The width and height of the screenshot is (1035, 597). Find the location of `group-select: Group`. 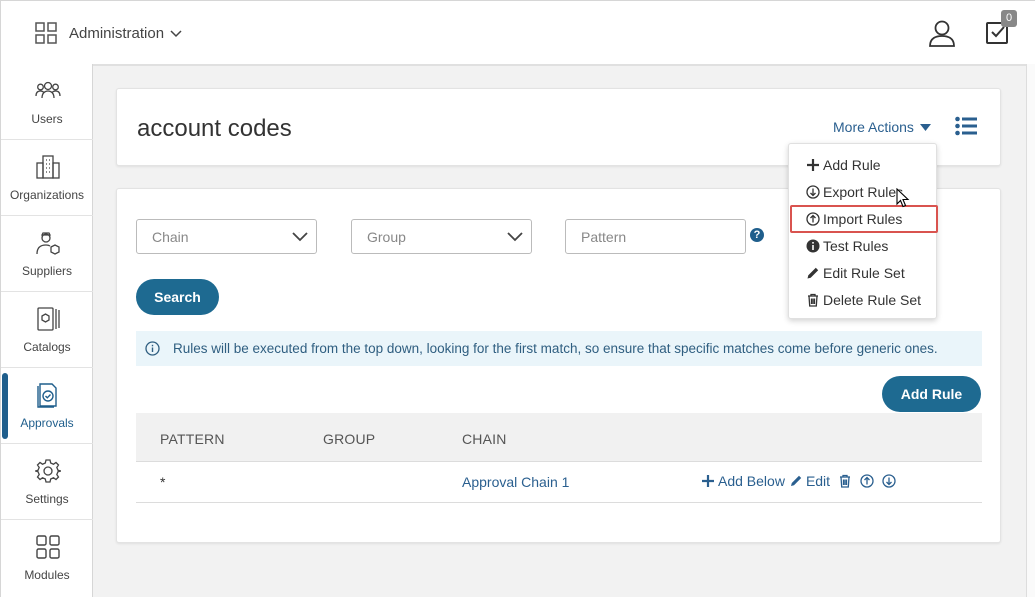

group-select: Group is located at coordinates (441, 236).